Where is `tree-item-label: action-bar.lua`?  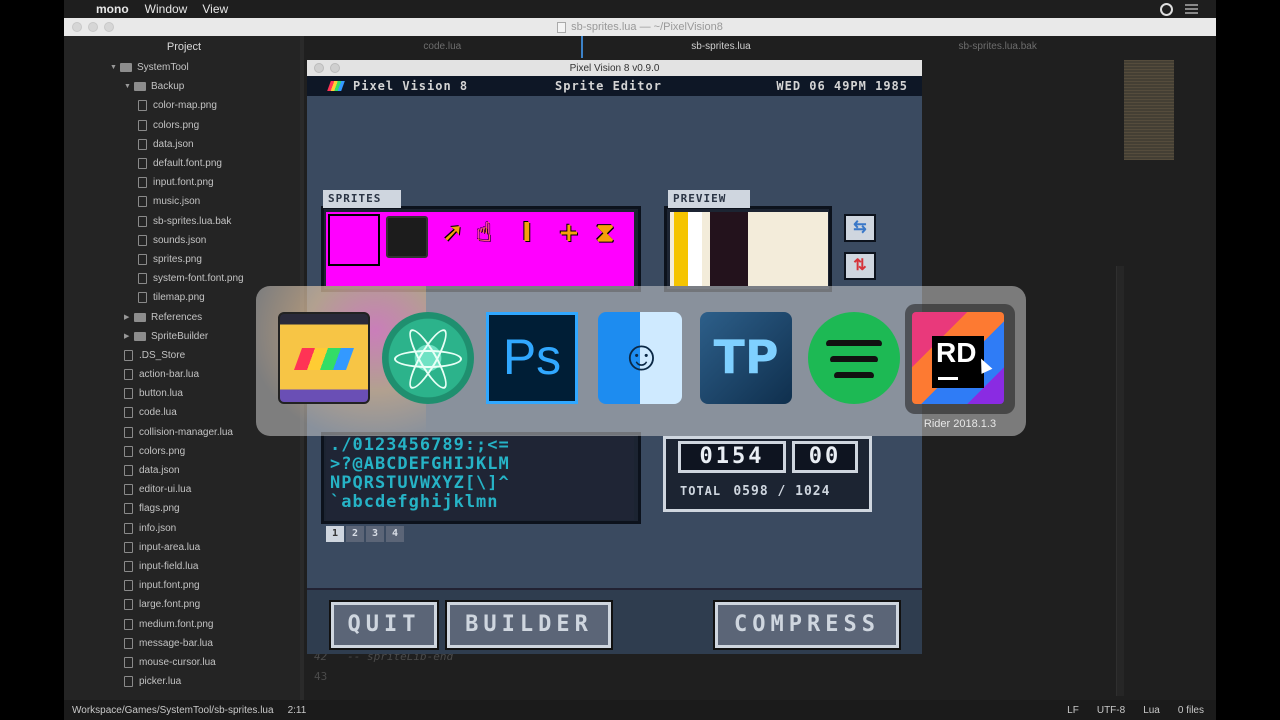
tree-item-label: action-bar.lua is located at coordinates (169, 375).